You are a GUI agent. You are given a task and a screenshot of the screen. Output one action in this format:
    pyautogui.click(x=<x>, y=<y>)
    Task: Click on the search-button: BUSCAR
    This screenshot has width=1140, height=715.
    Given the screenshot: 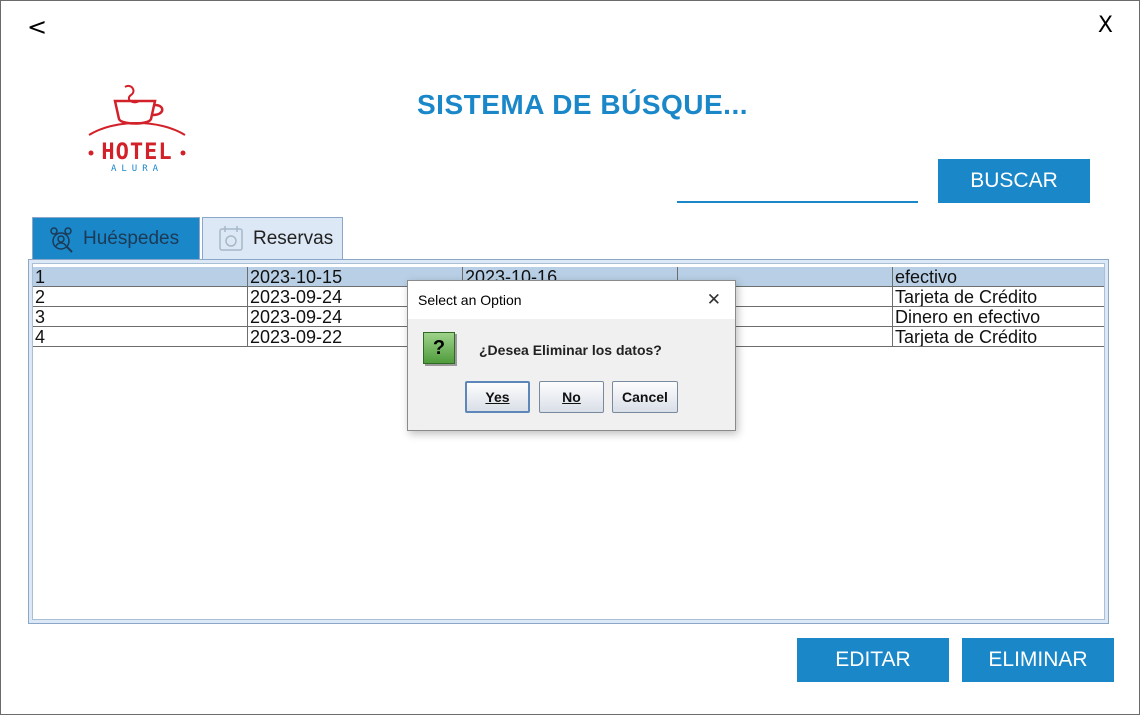 What is the action you would take?
    pyautogui.click(x=1014, y=181)
    